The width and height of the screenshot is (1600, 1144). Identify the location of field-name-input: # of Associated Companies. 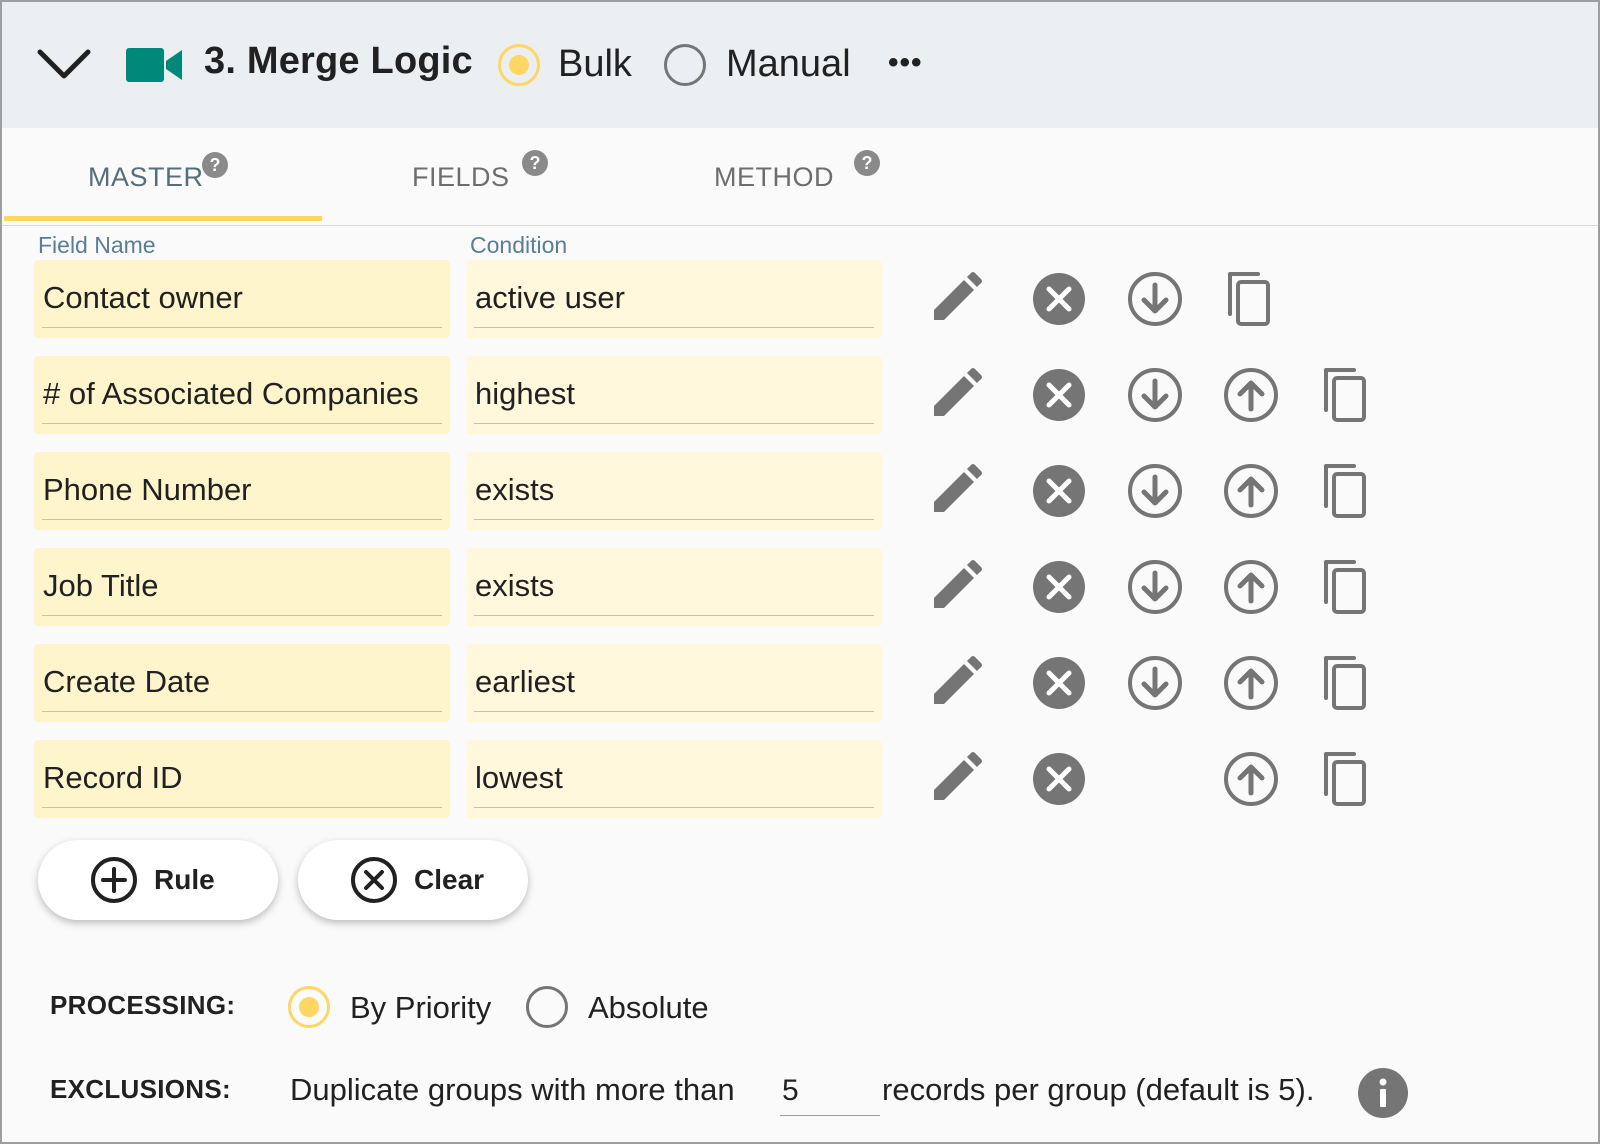
(242, 395).